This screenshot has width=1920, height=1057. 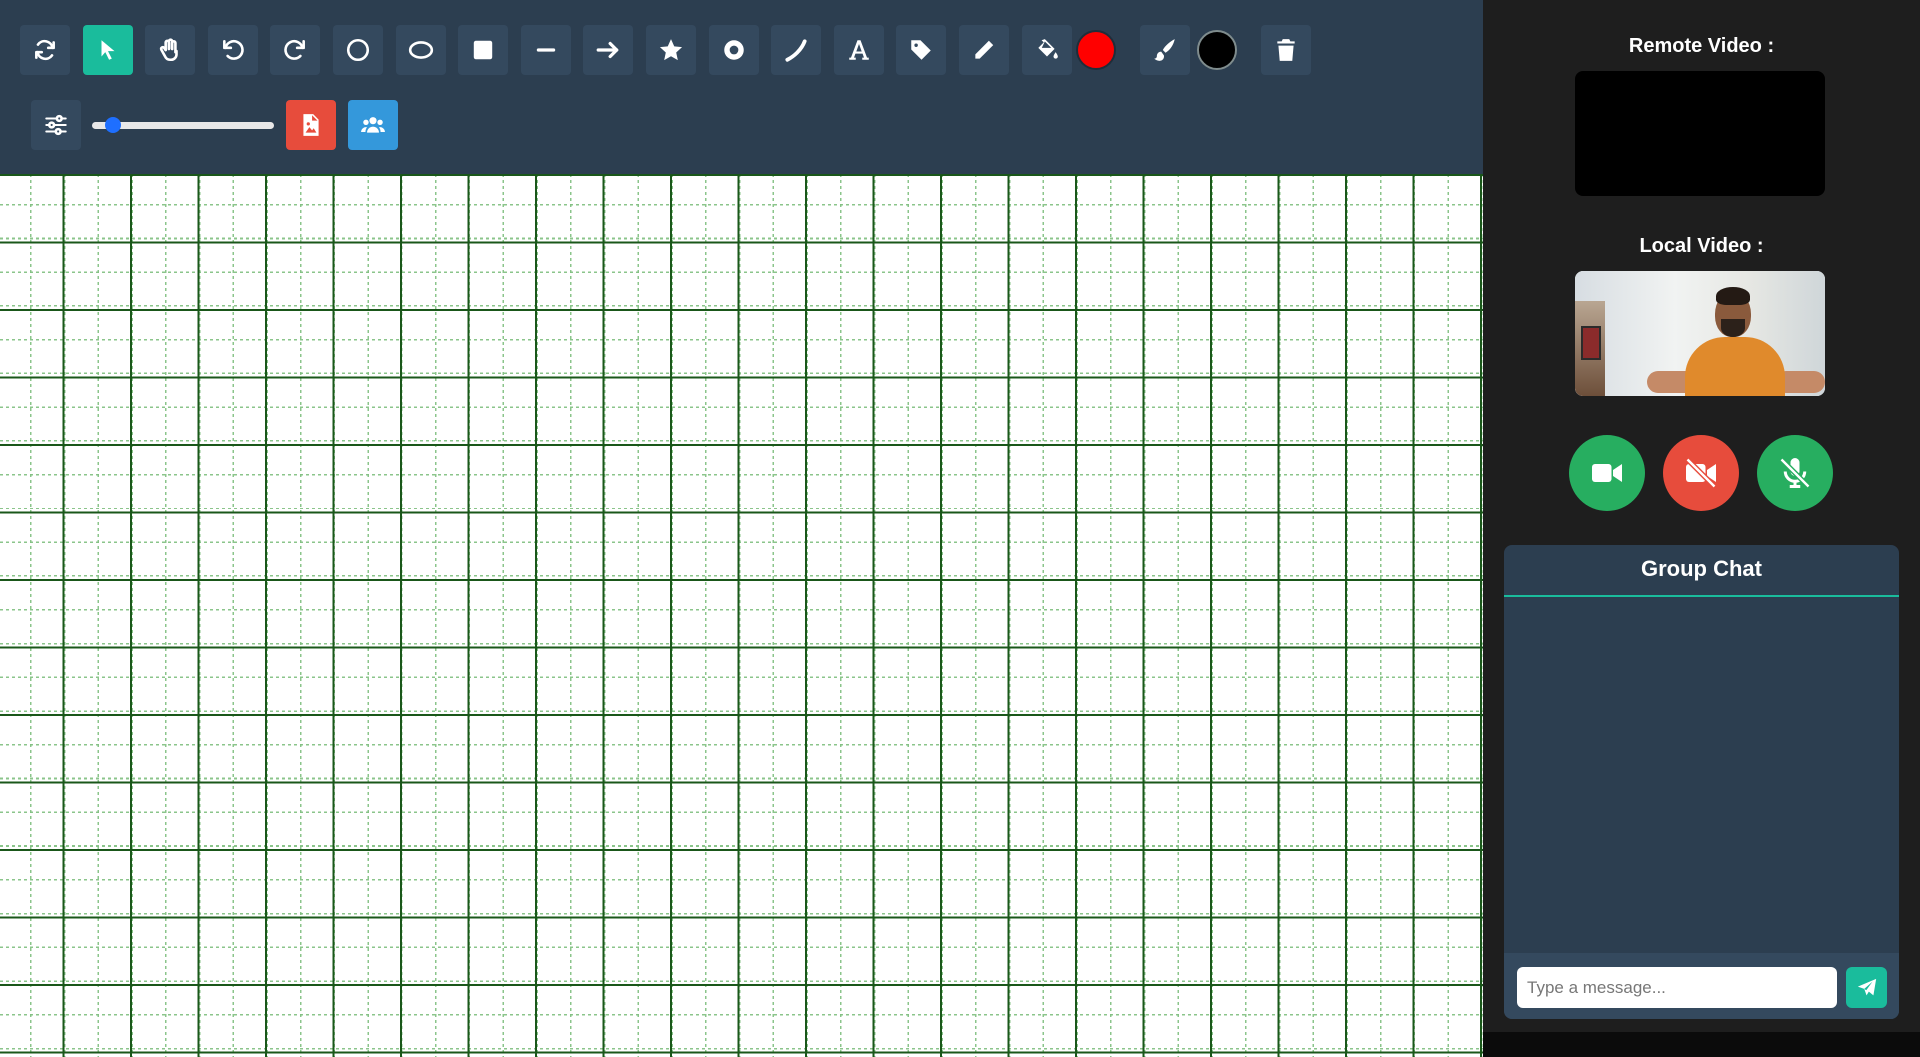 I want to click on pencil-icon, so click(x=984, y=49).